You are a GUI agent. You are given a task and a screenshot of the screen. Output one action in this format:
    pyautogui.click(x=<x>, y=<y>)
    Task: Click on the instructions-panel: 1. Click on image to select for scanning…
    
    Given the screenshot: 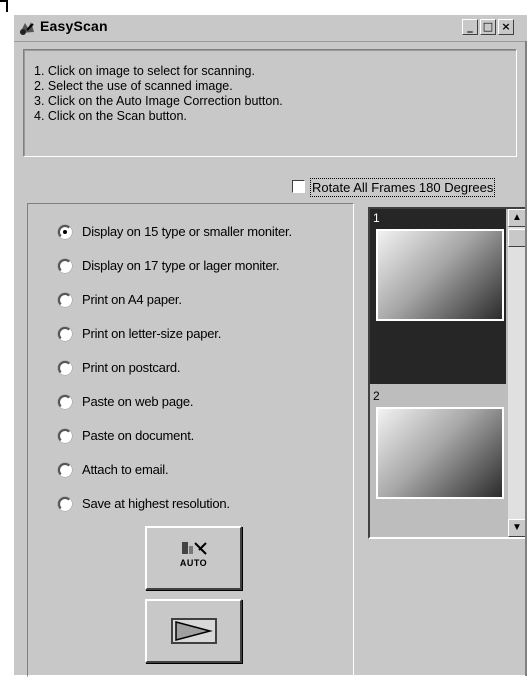 What is the action you would take?
    pyautogui.click(x=270, y=103)
    